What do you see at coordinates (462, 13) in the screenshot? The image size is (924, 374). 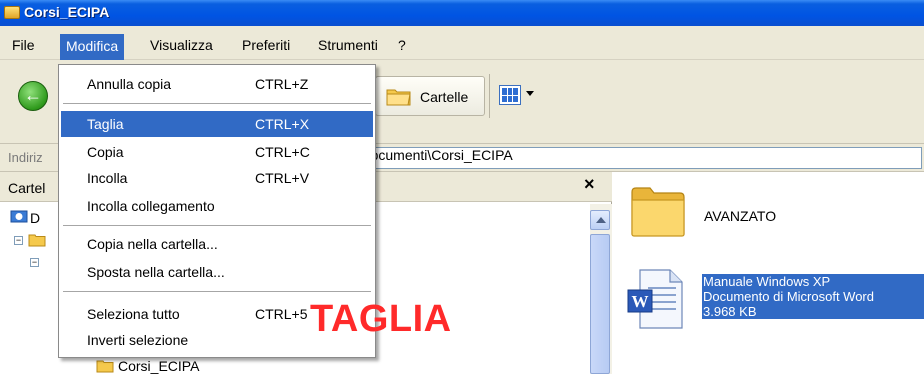 I see `title-bar: Corsi_ECIPA` at bounding box center [462, 13].